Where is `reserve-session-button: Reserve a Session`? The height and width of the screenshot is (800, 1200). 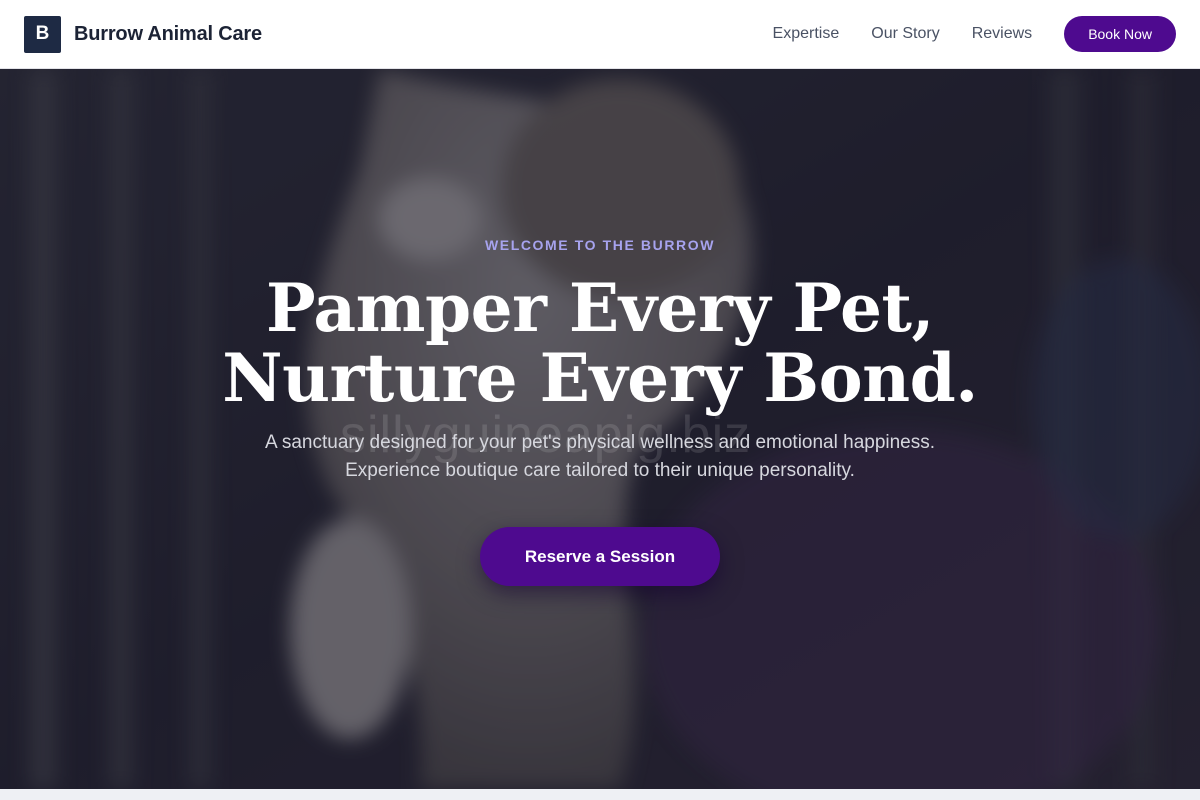
reserve-session-button: Reserve a Session is located at coordinates (600, 556).